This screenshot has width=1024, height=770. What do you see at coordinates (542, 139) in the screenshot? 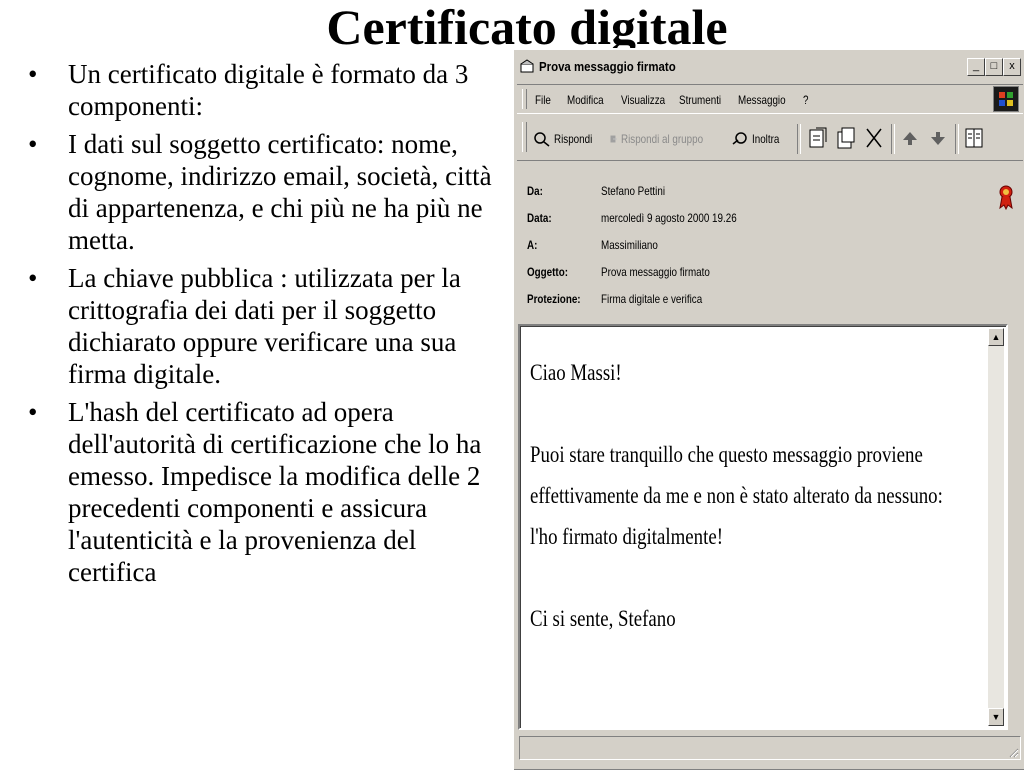
I see `reply-icon` at bounding box center [542, 139].